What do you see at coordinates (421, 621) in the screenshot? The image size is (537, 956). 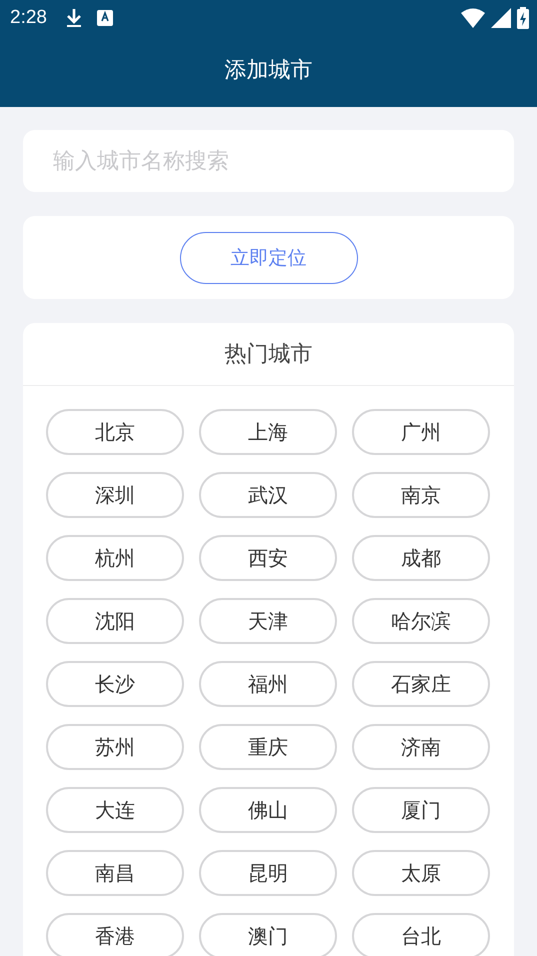 I see `city-button: 哈尔滨` at bounding box center [421, 621].